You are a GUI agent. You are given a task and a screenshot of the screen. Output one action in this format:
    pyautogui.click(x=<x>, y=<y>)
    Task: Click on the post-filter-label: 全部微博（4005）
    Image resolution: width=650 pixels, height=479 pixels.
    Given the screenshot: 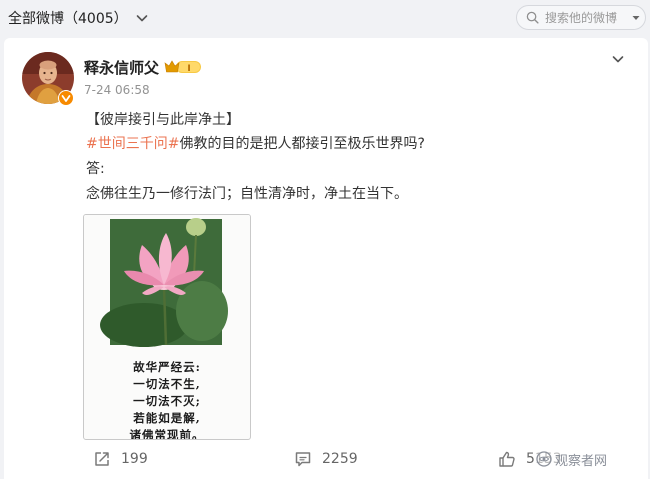 What is the action you would take?
    pyautogui.click(x=68, y=19)
    